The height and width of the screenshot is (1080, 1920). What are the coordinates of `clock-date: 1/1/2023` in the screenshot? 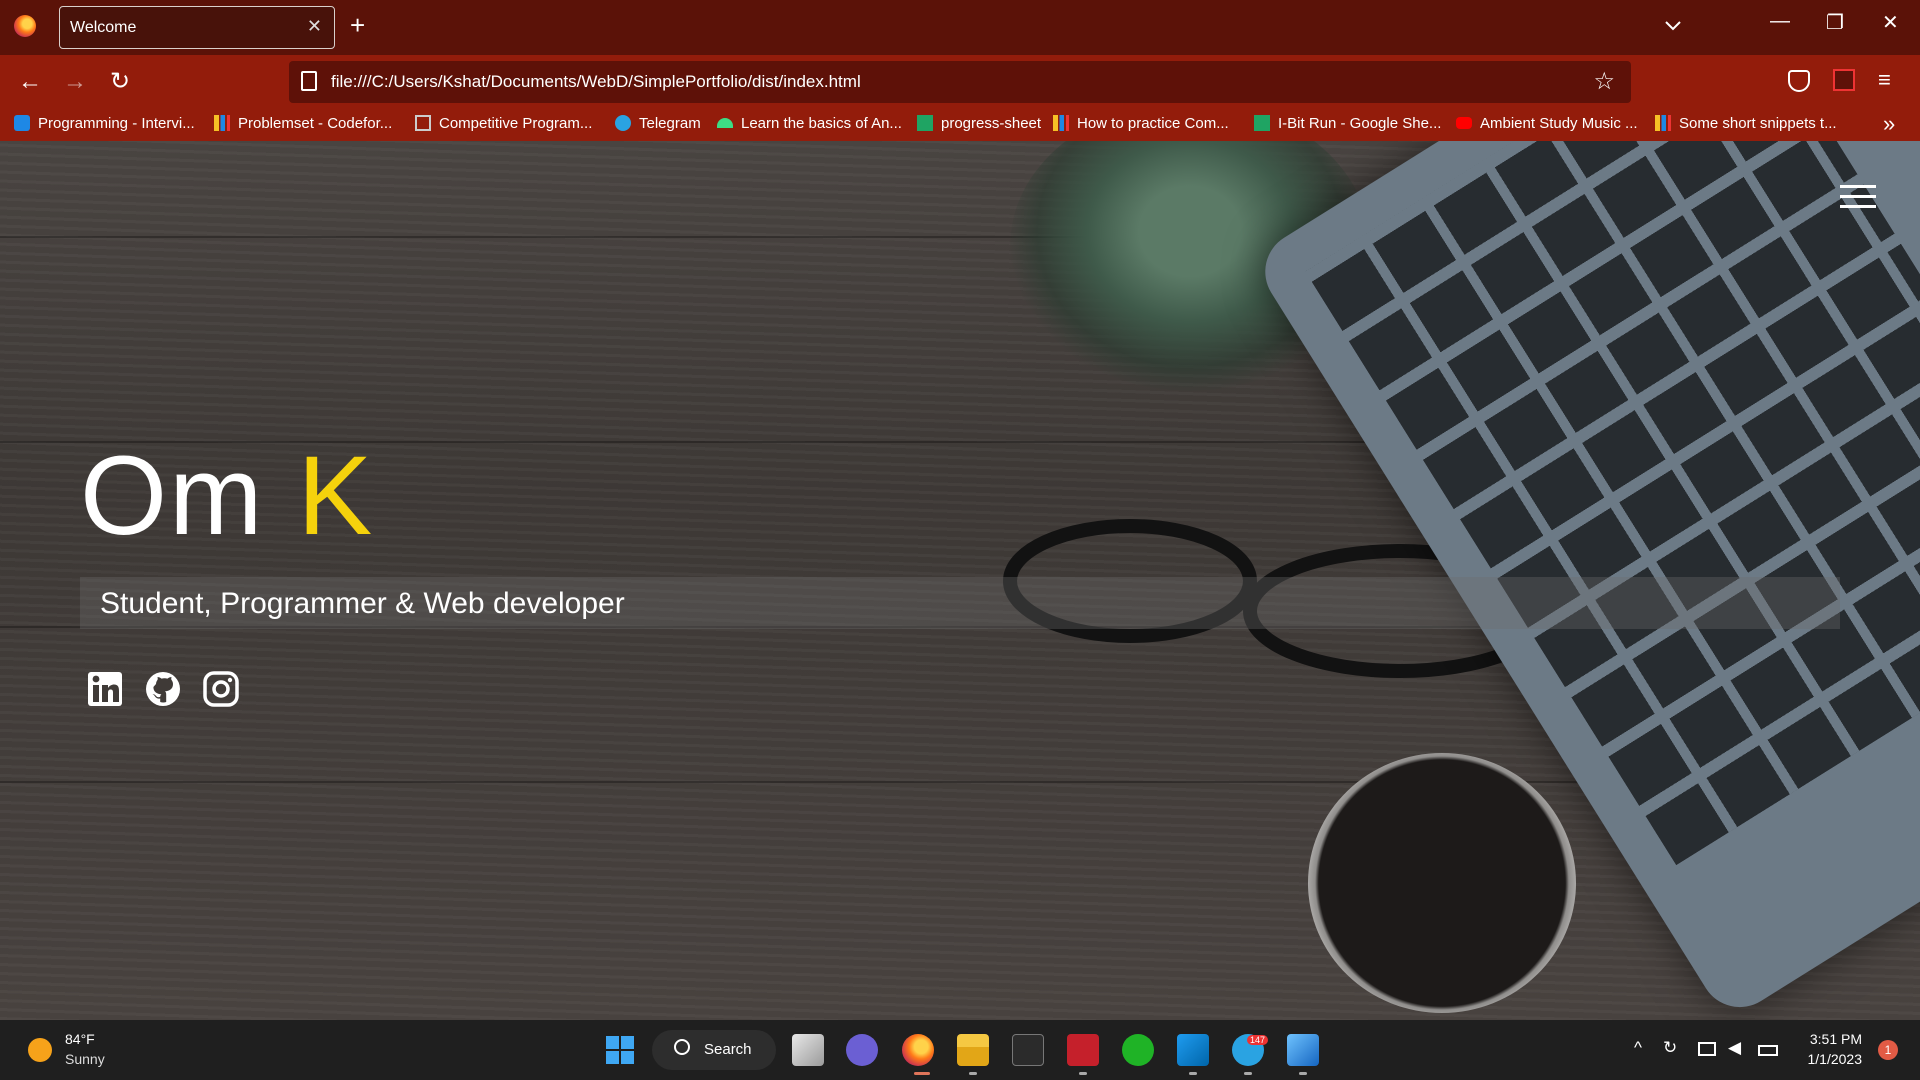 It's located at (1831, 1059).